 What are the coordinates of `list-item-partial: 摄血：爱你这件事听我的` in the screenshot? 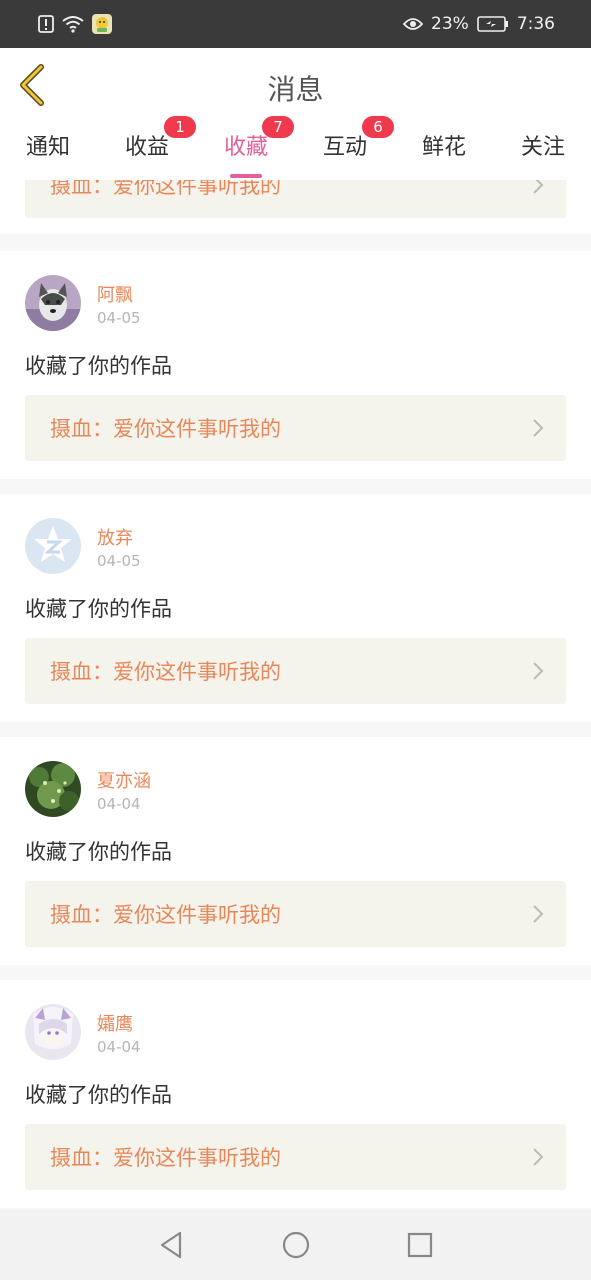 It's located at (295, 207).